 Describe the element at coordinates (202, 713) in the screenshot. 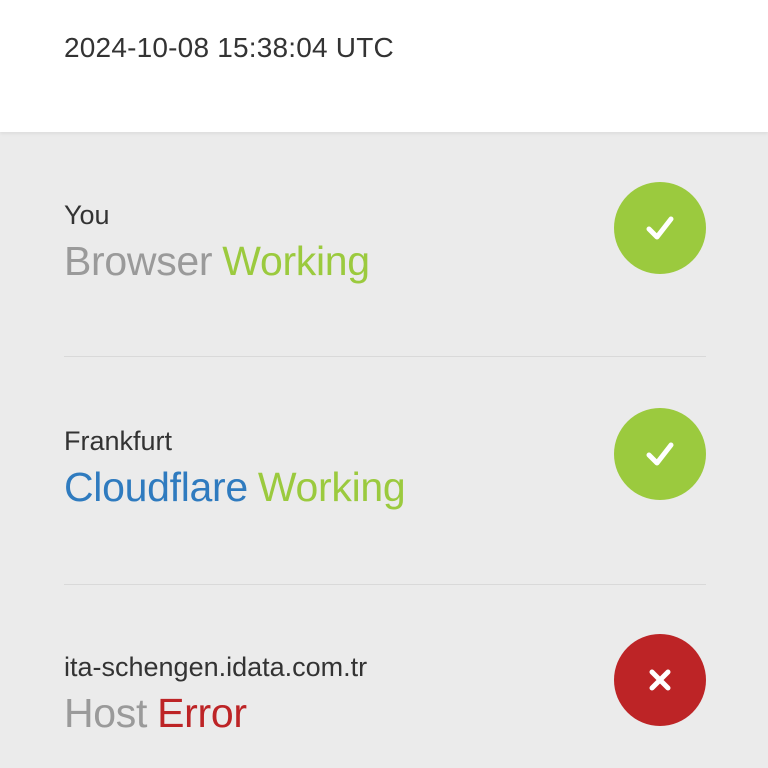

I see `status-text: Error` at that location.